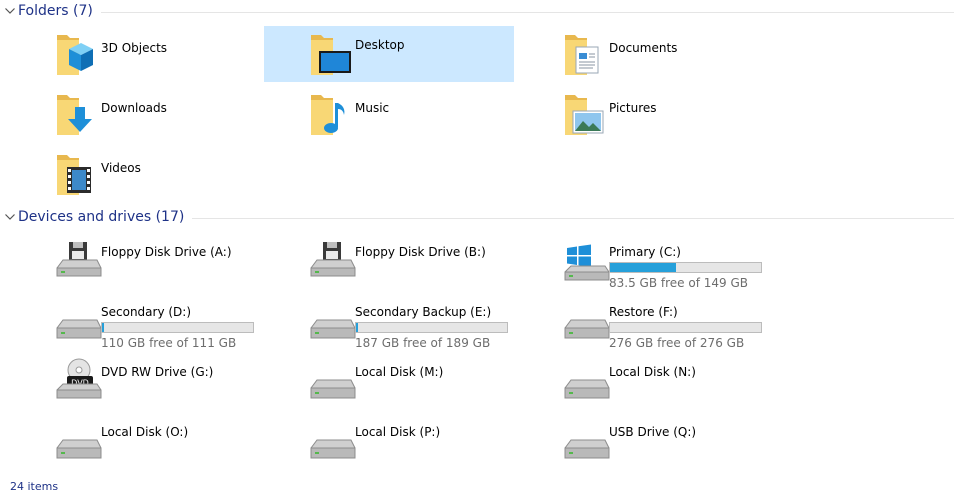 The height and width of the screenshot is (493, 958). I want to click on windows-drive-icon, so click(587, 262).